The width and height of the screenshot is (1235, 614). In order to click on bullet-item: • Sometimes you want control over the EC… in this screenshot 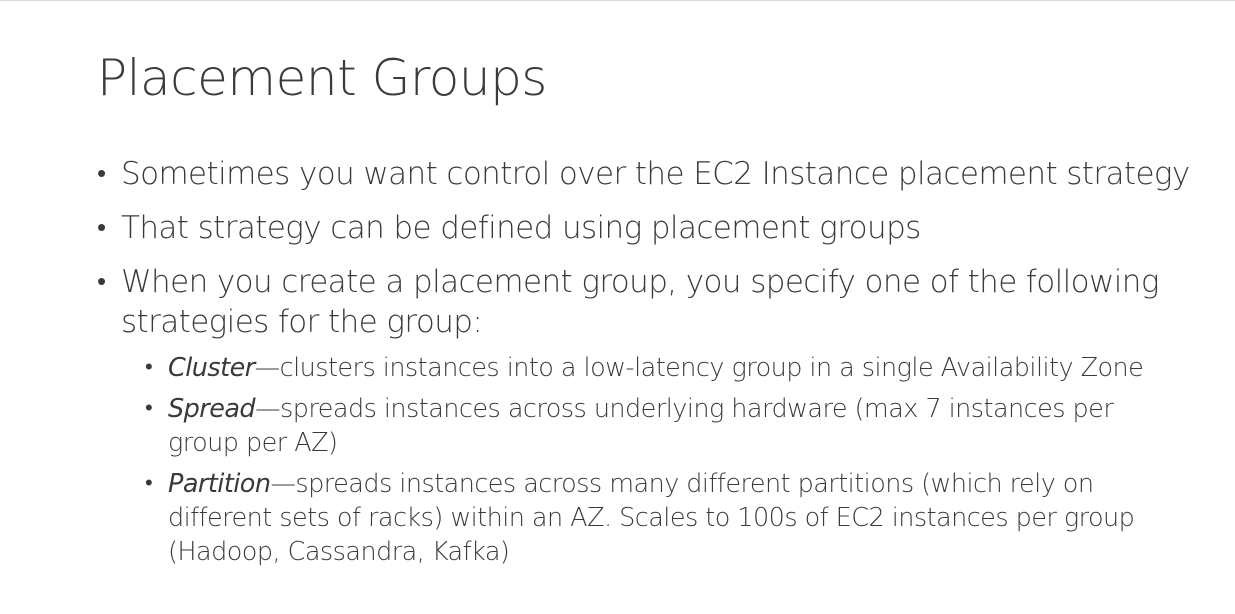, I will do `click(652, 174)`.